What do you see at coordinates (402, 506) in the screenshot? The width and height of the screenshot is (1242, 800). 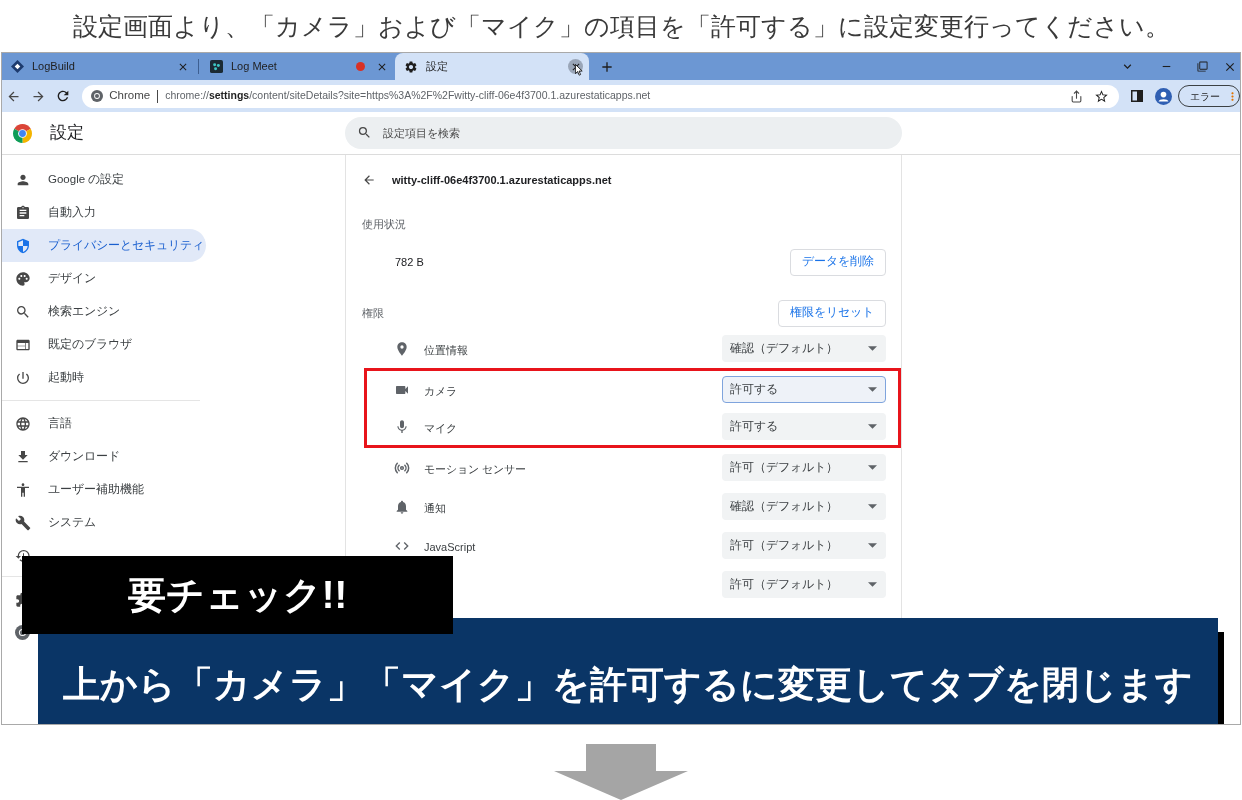 I see `bell-icon` at bounding box center [402, 506].